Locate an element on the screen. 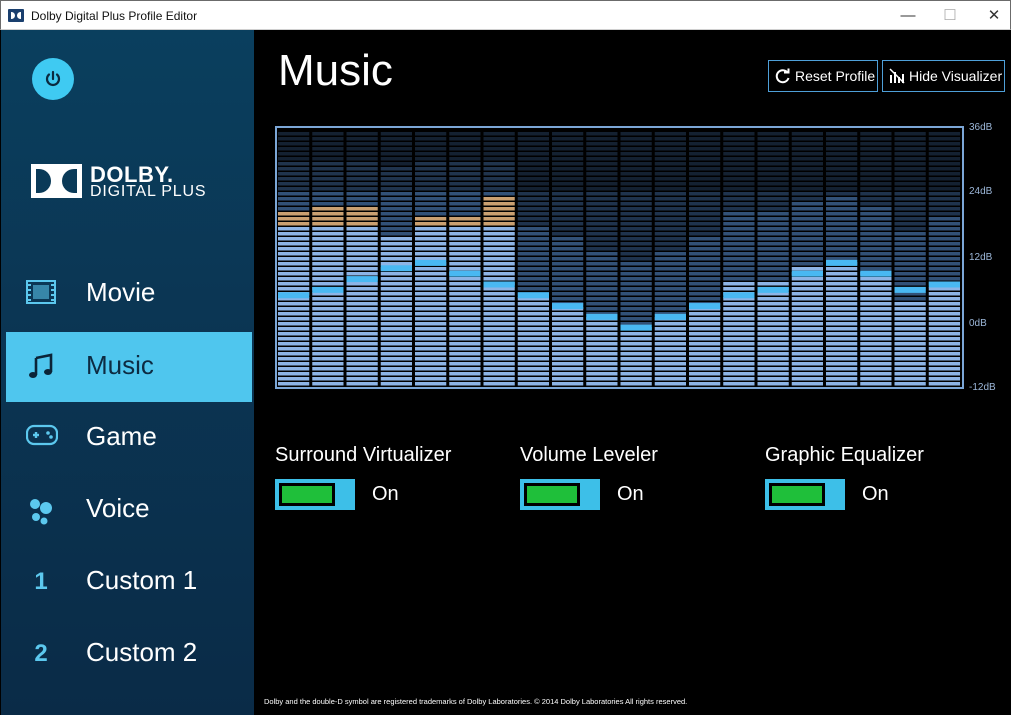 The width and height of the screenshot is (1011, 715). surround-virtualizer-setting: Surround Virtualizer On is located at coordinates (395, 479).